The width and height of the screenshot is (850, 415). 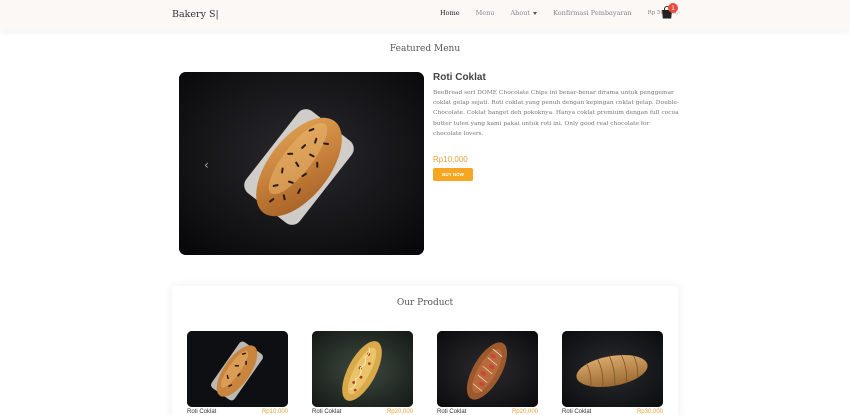 I want to click on nav-about-dropdown: About, so click(x=524, y=13).